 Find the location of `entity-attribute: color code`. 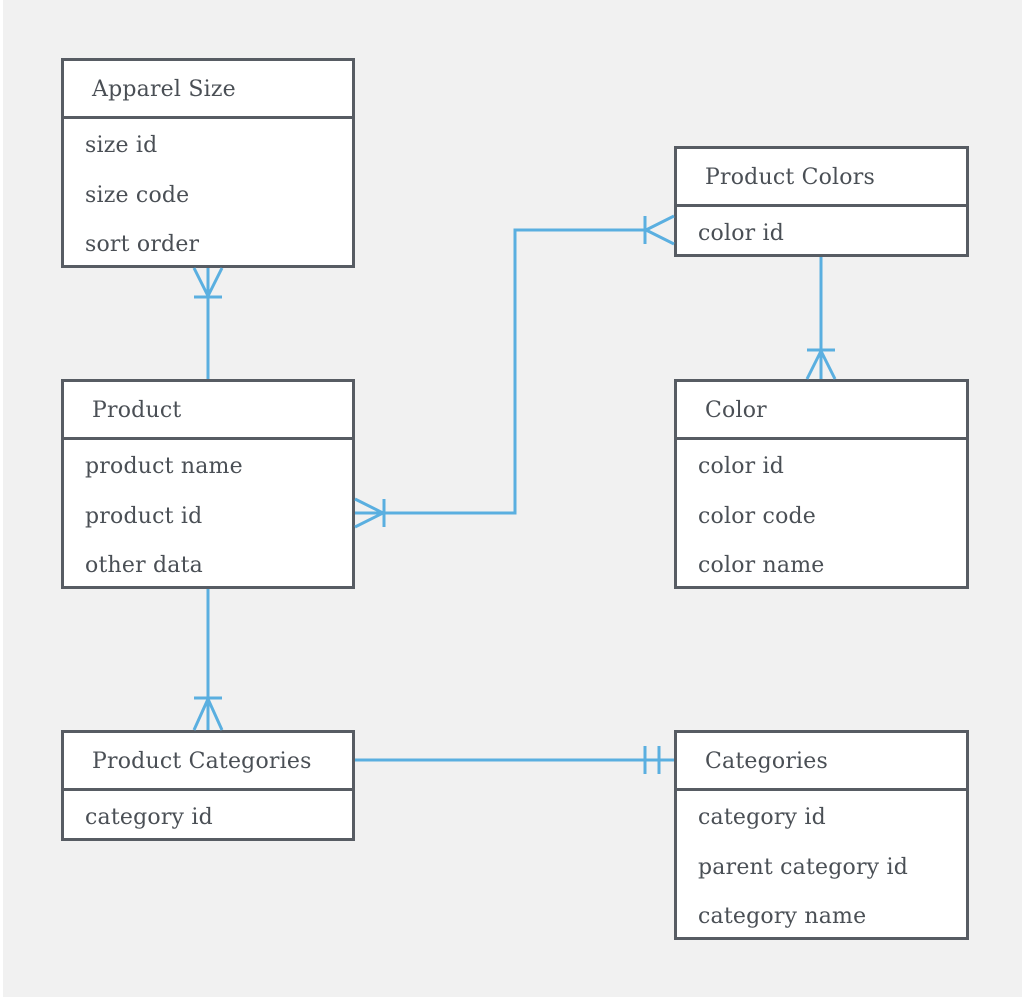

entity-attribute: color code is located at coordinates (757, 516).